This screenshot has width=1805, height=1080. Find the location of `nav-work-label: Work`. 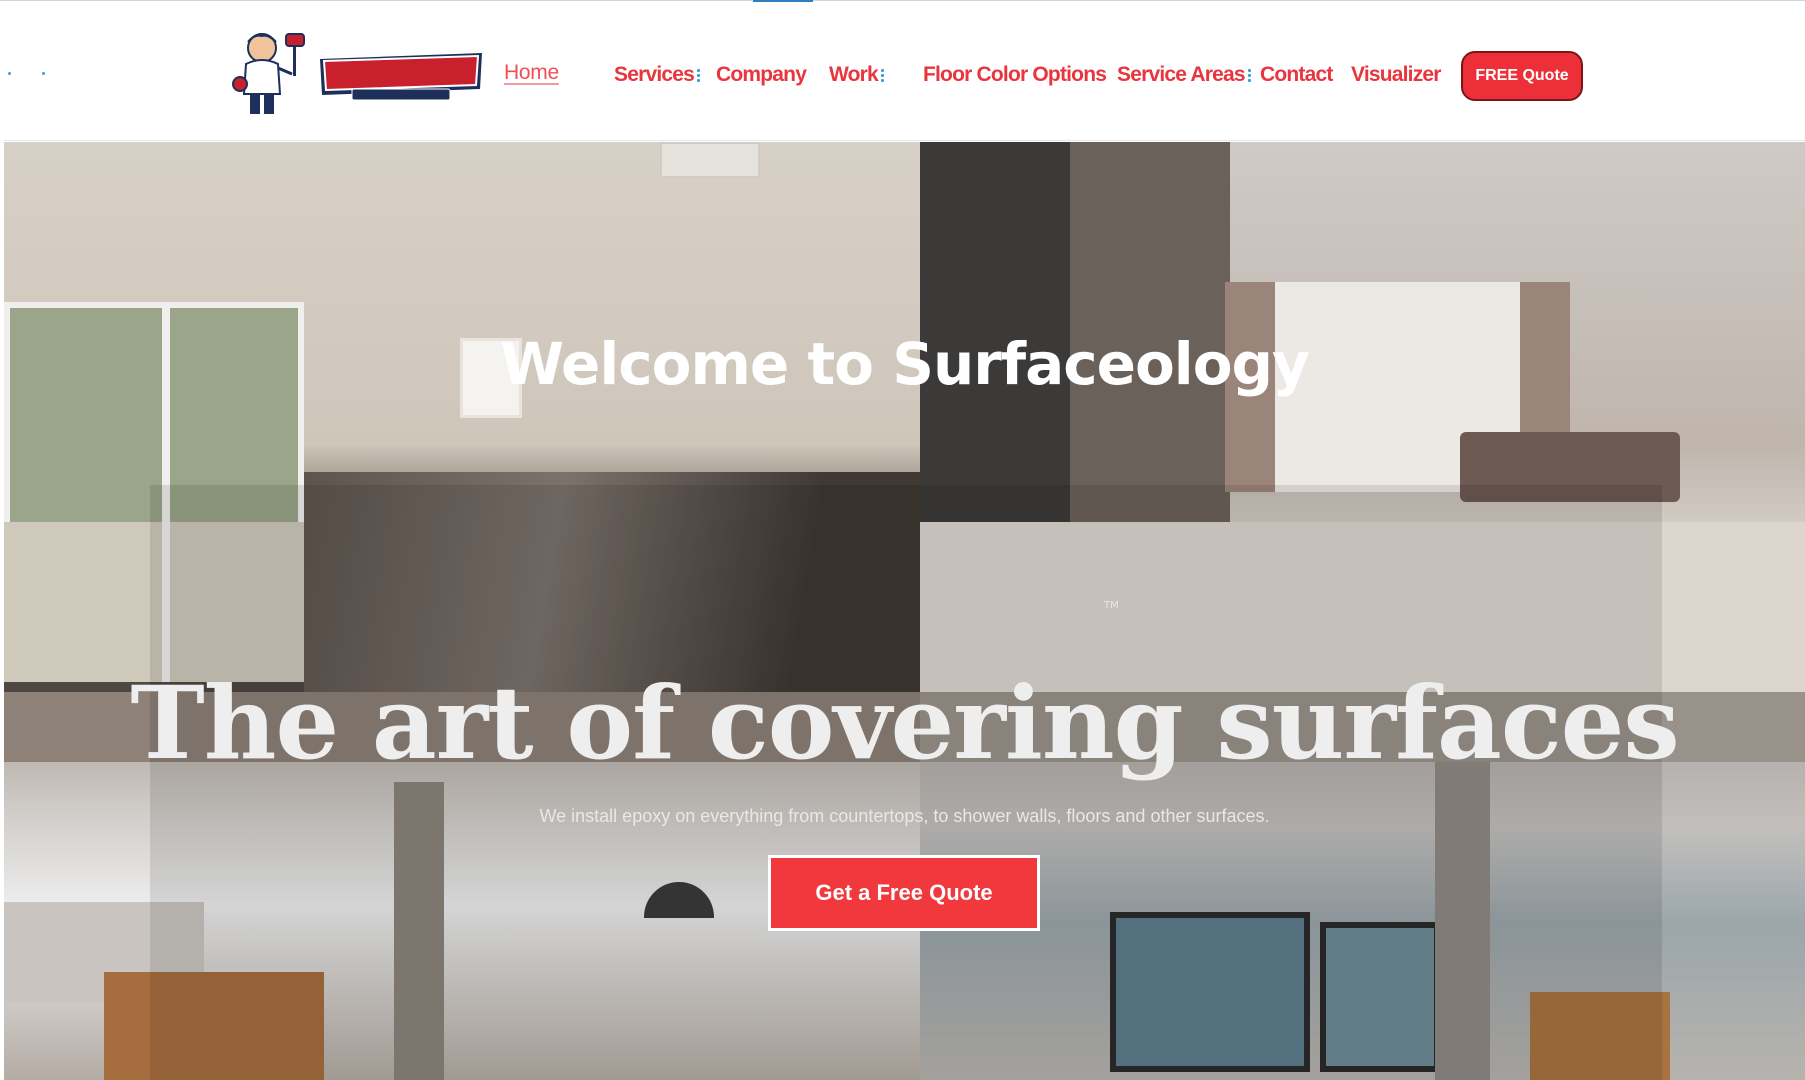

nav-work-label: Work is located at coordinates (854, 74).